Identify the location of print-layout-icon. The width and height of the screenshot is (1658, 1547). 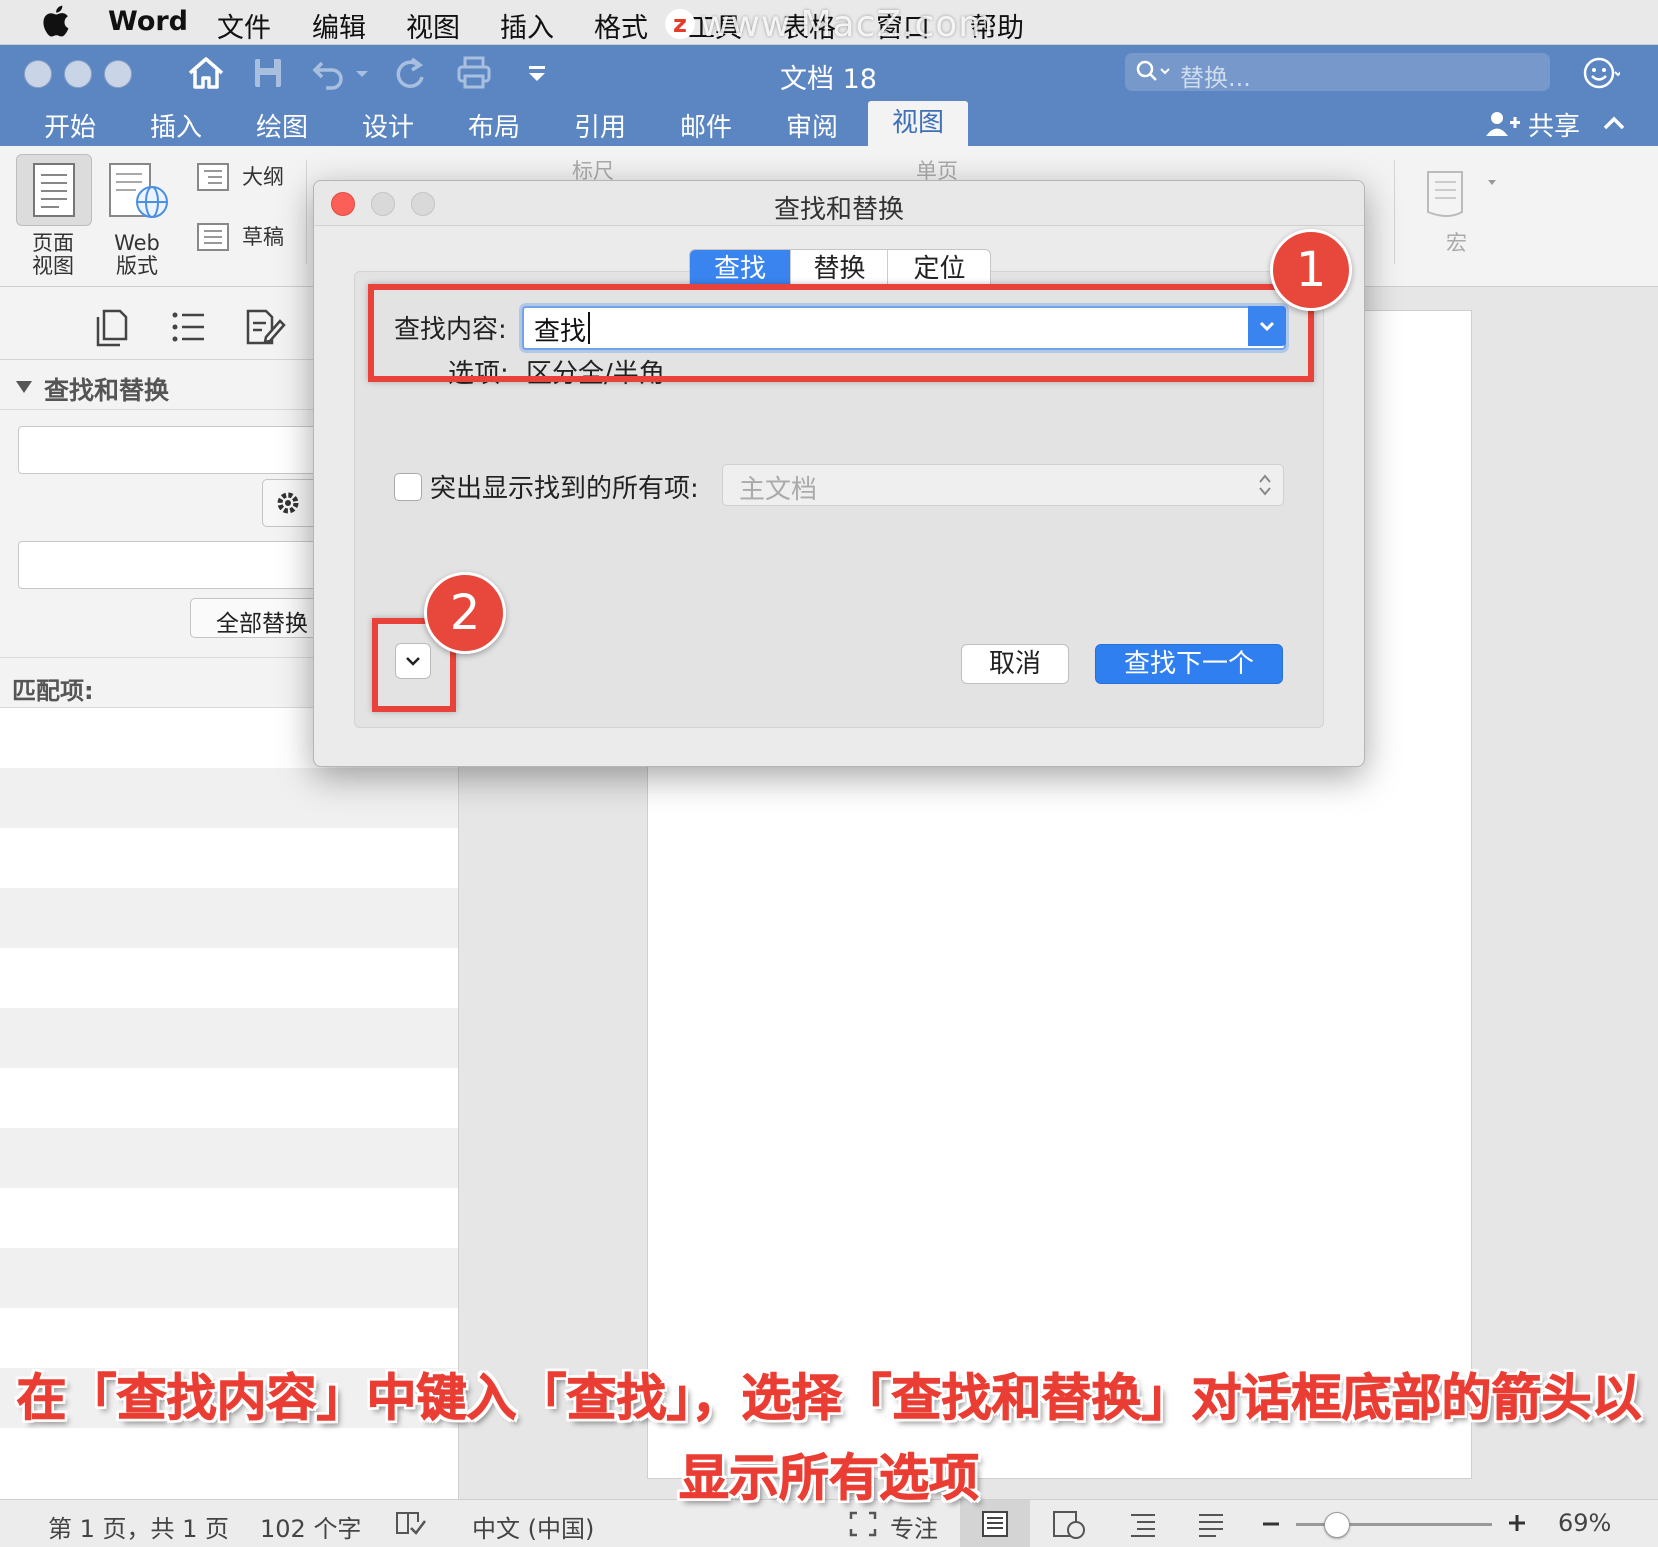
(995, 1524).